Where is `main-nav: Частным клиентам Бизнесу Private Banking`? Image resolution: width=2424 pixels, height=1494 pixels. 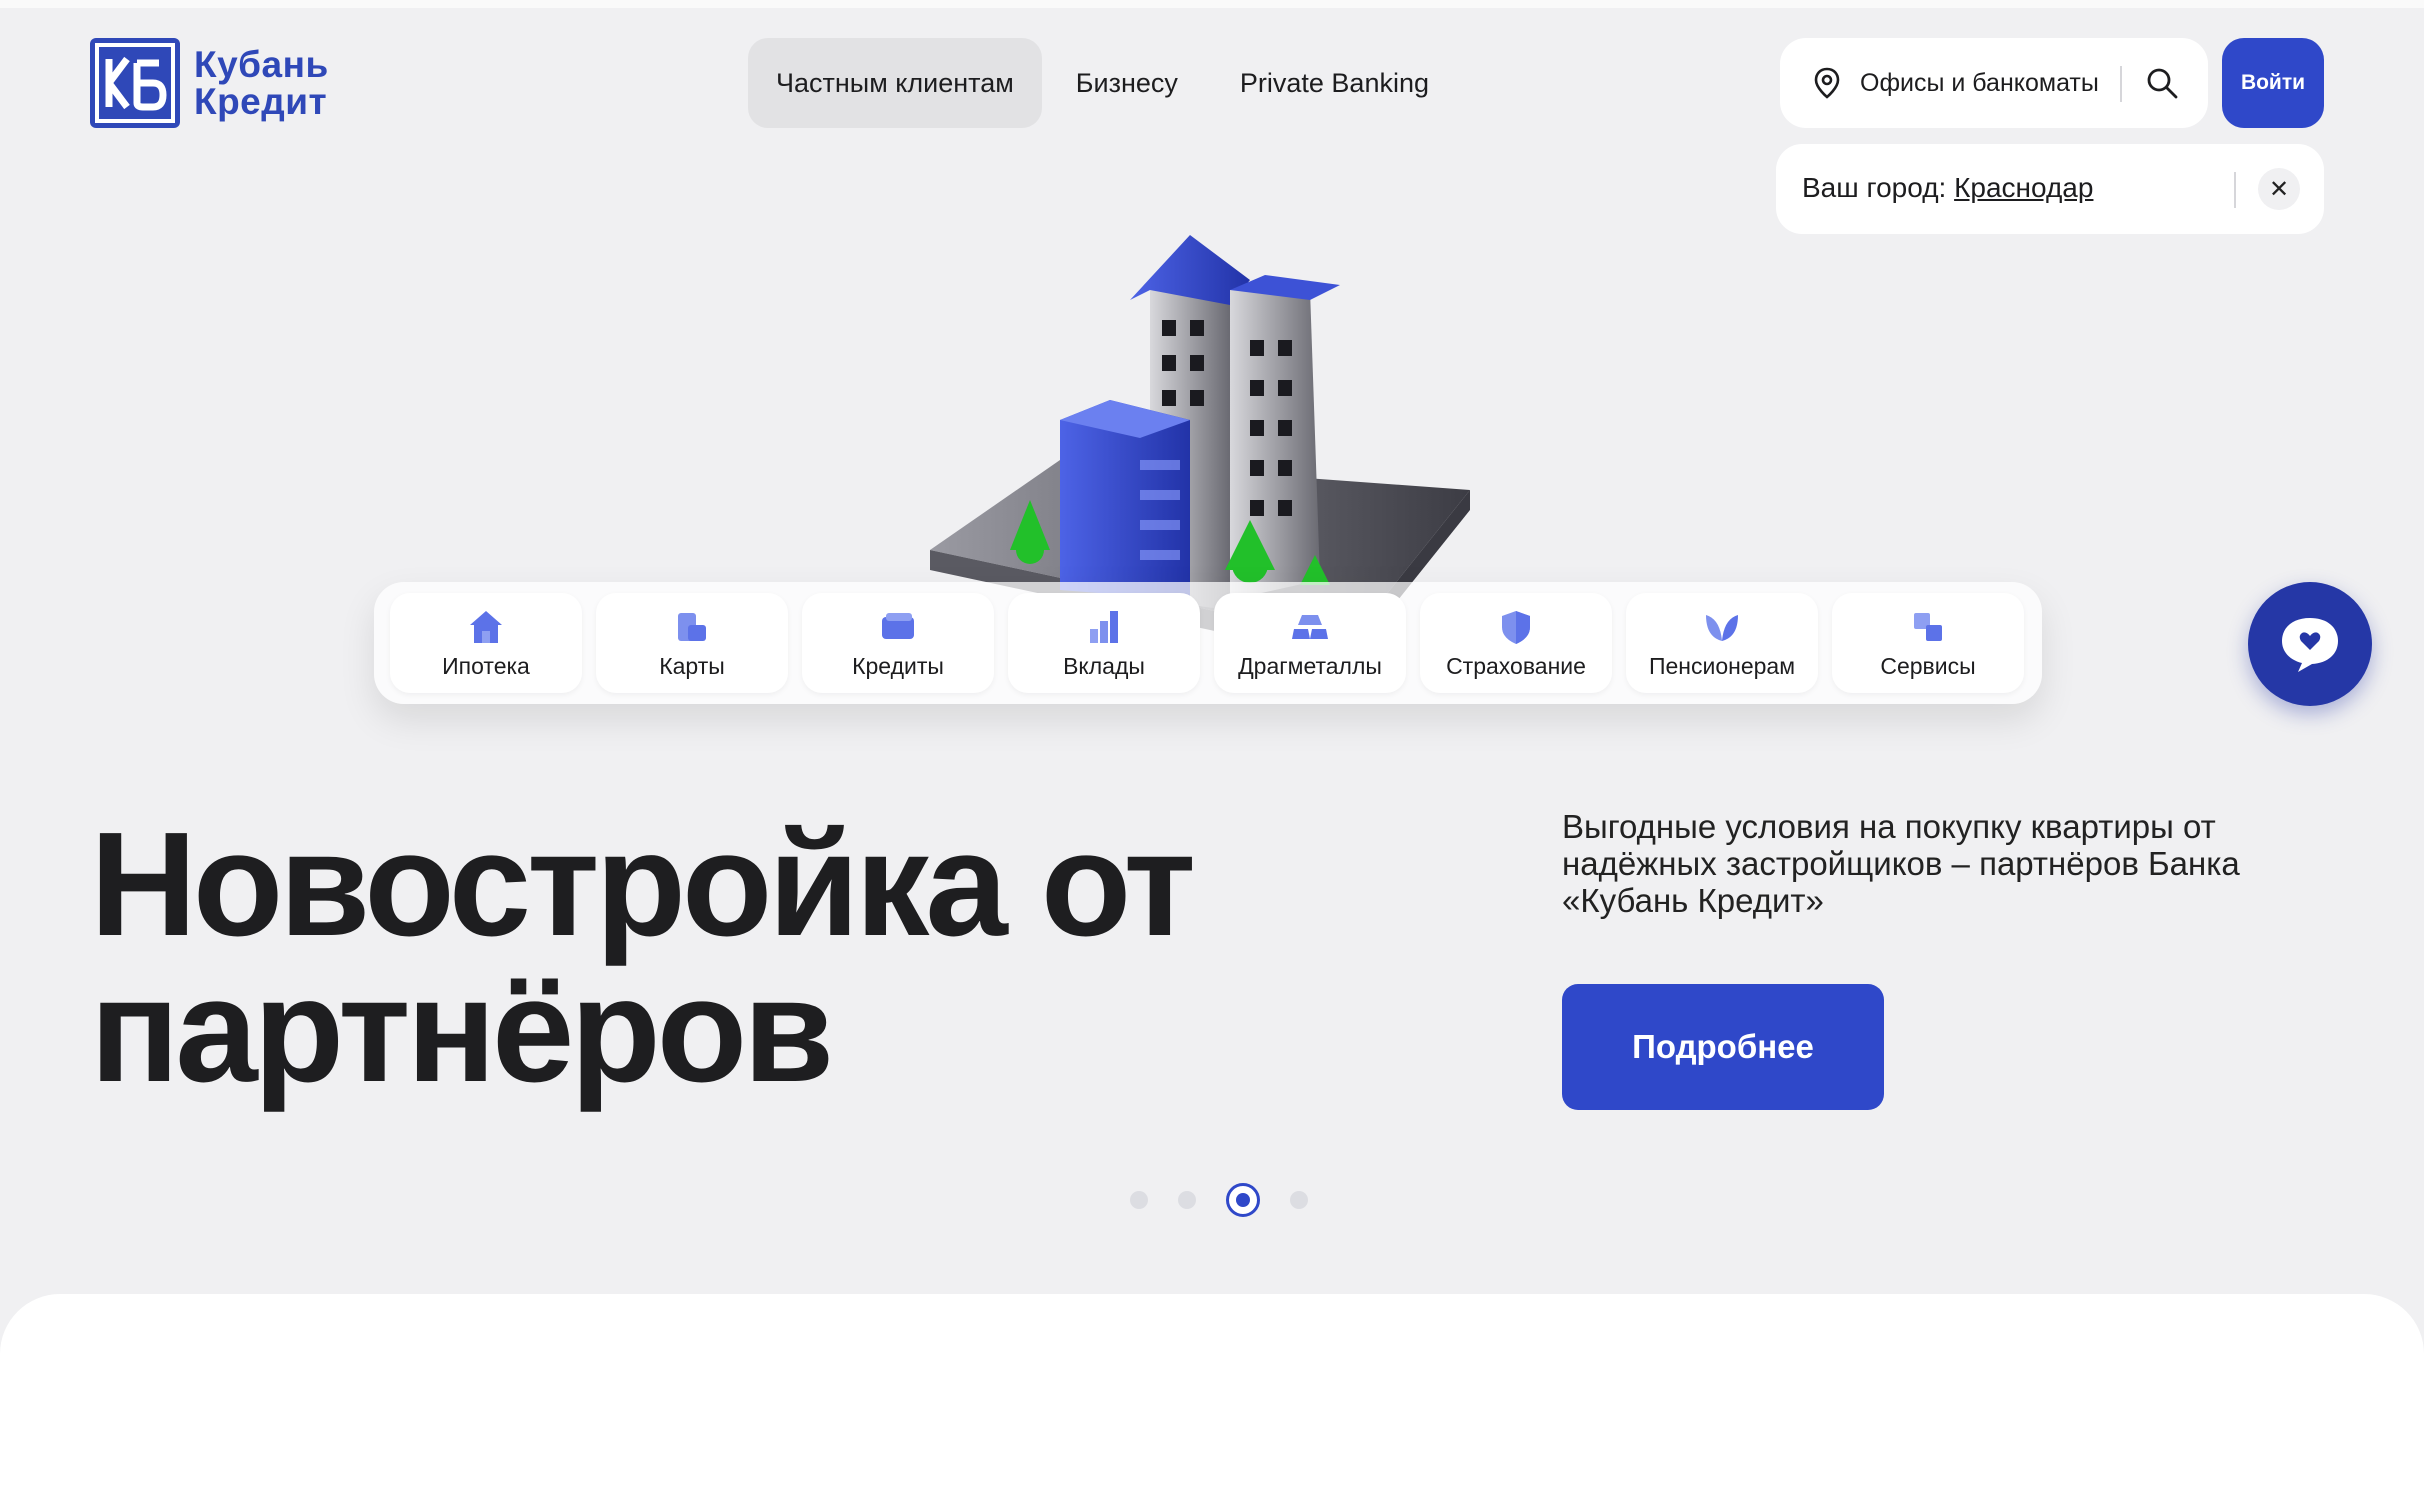
main-nav: Частным клиентам Бизнесу Private Banking is located at coordinates (1105, 83).